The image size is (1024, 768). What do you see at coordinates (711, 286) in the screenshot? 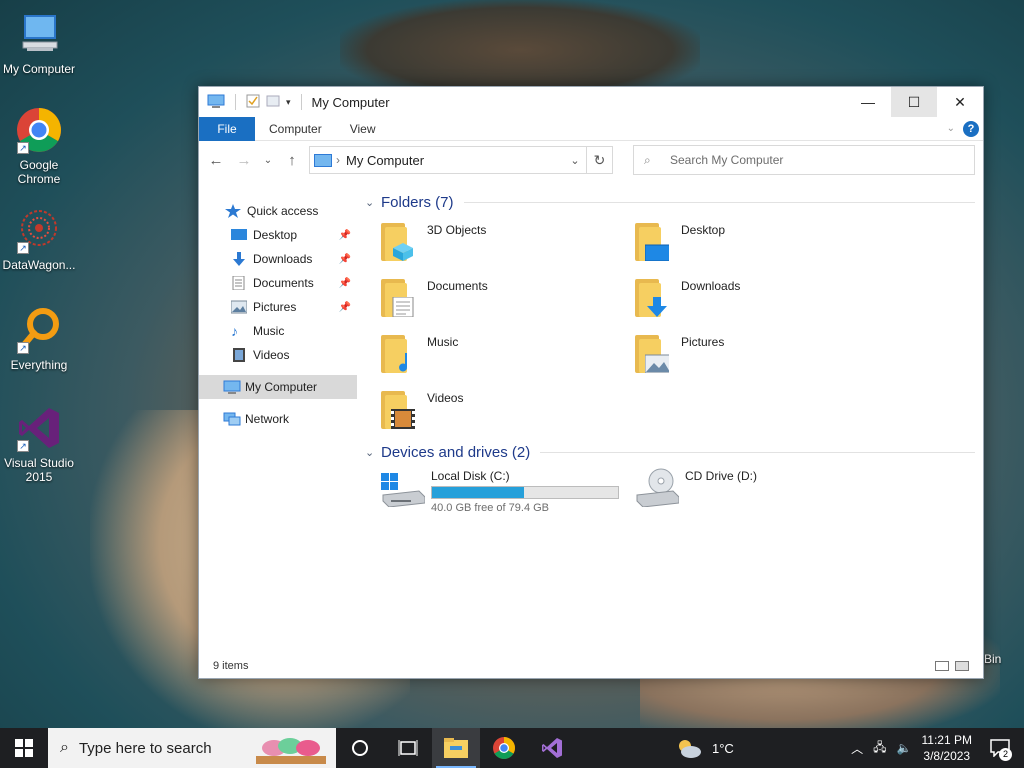
I see `folder-label: Downloads` at bounding box center [711, 286].